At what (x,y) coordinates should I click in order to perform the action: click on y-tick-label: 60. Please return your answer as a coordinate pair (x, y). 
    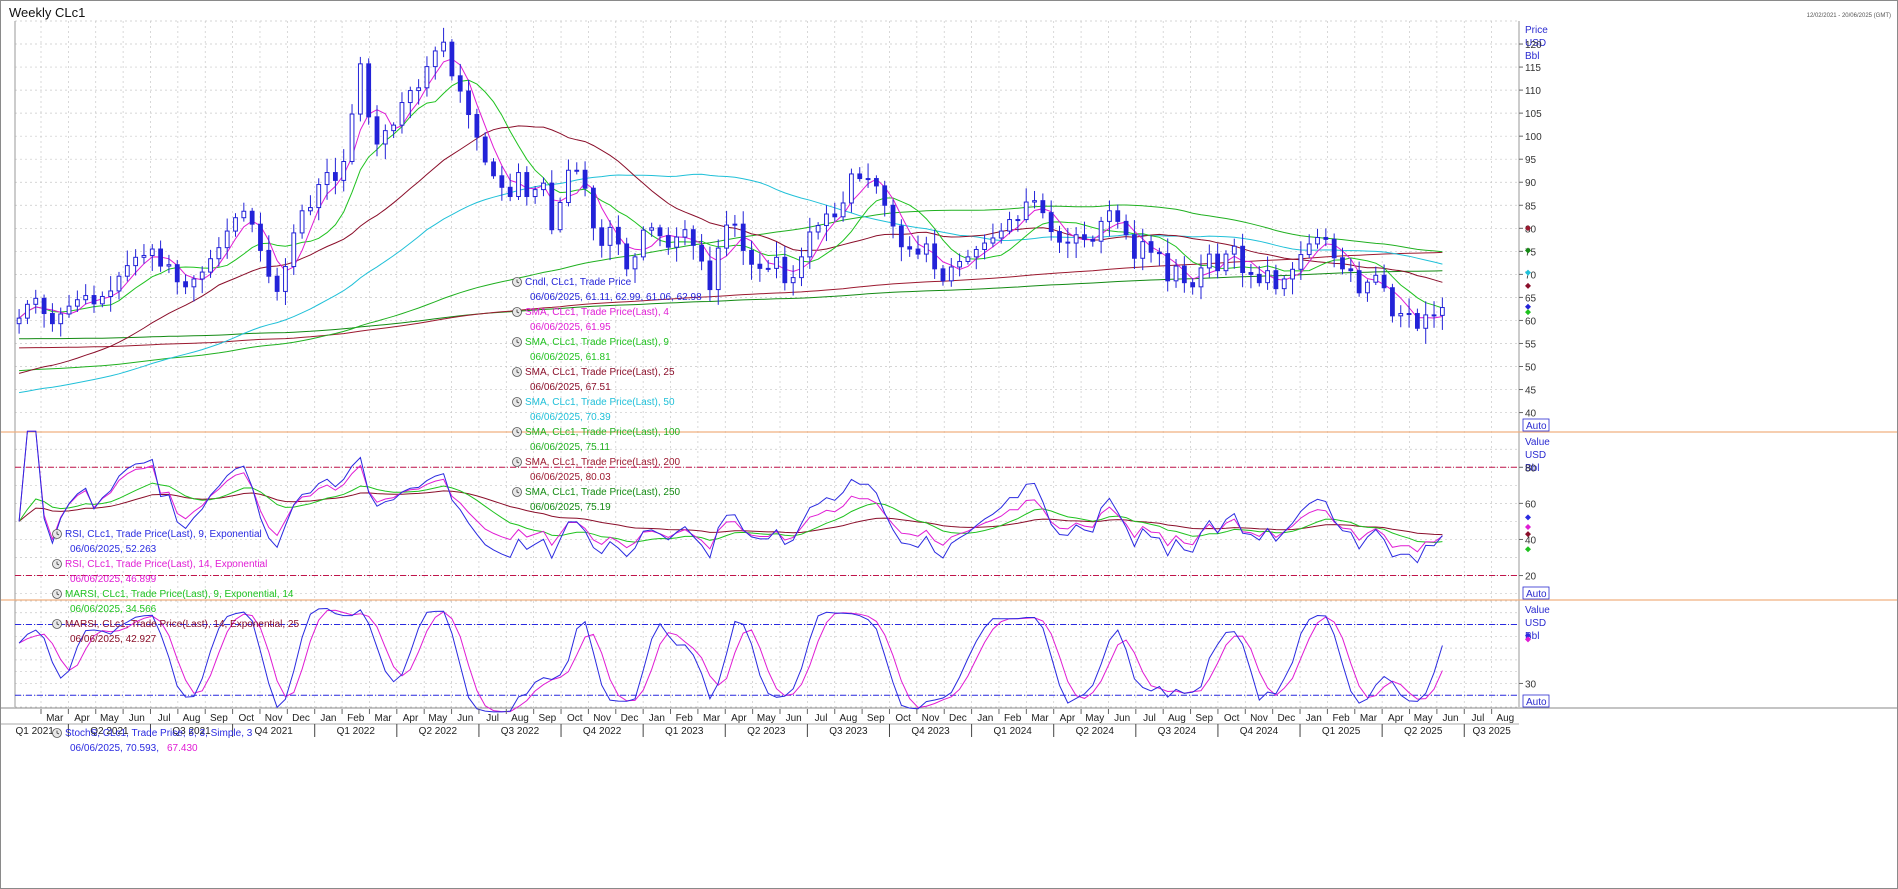
    Looking at the image, I should click on (1531, 504).